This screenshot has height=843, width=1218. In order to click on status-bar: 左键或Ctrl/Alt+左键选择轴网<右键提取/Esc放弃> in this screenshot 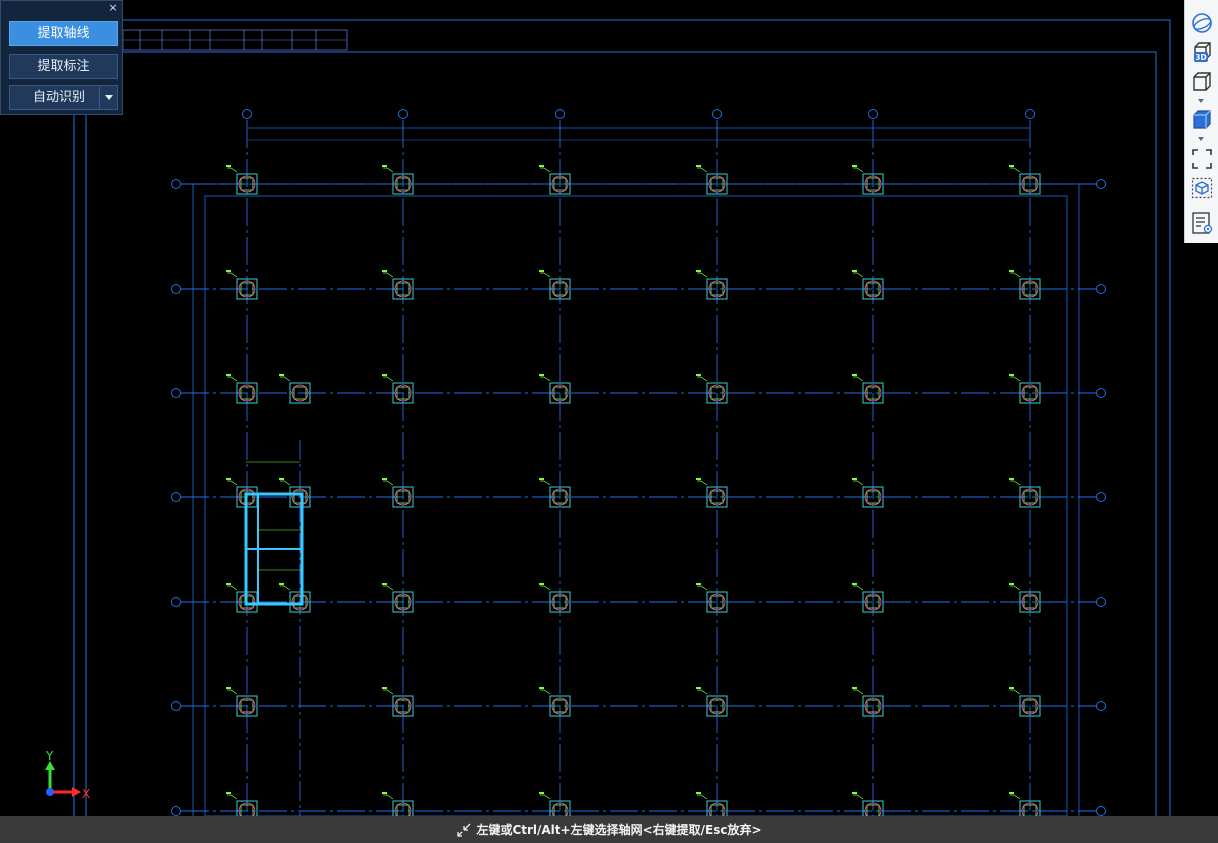, I will do `click(609, 829)`.